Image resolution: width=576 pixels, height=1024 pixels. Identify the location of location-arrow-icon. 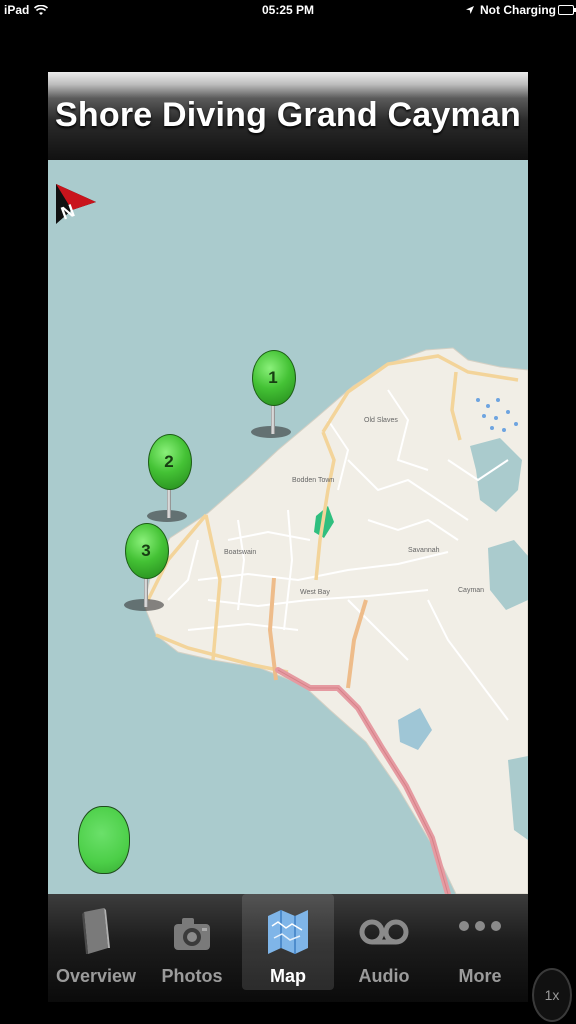
(470, 10).